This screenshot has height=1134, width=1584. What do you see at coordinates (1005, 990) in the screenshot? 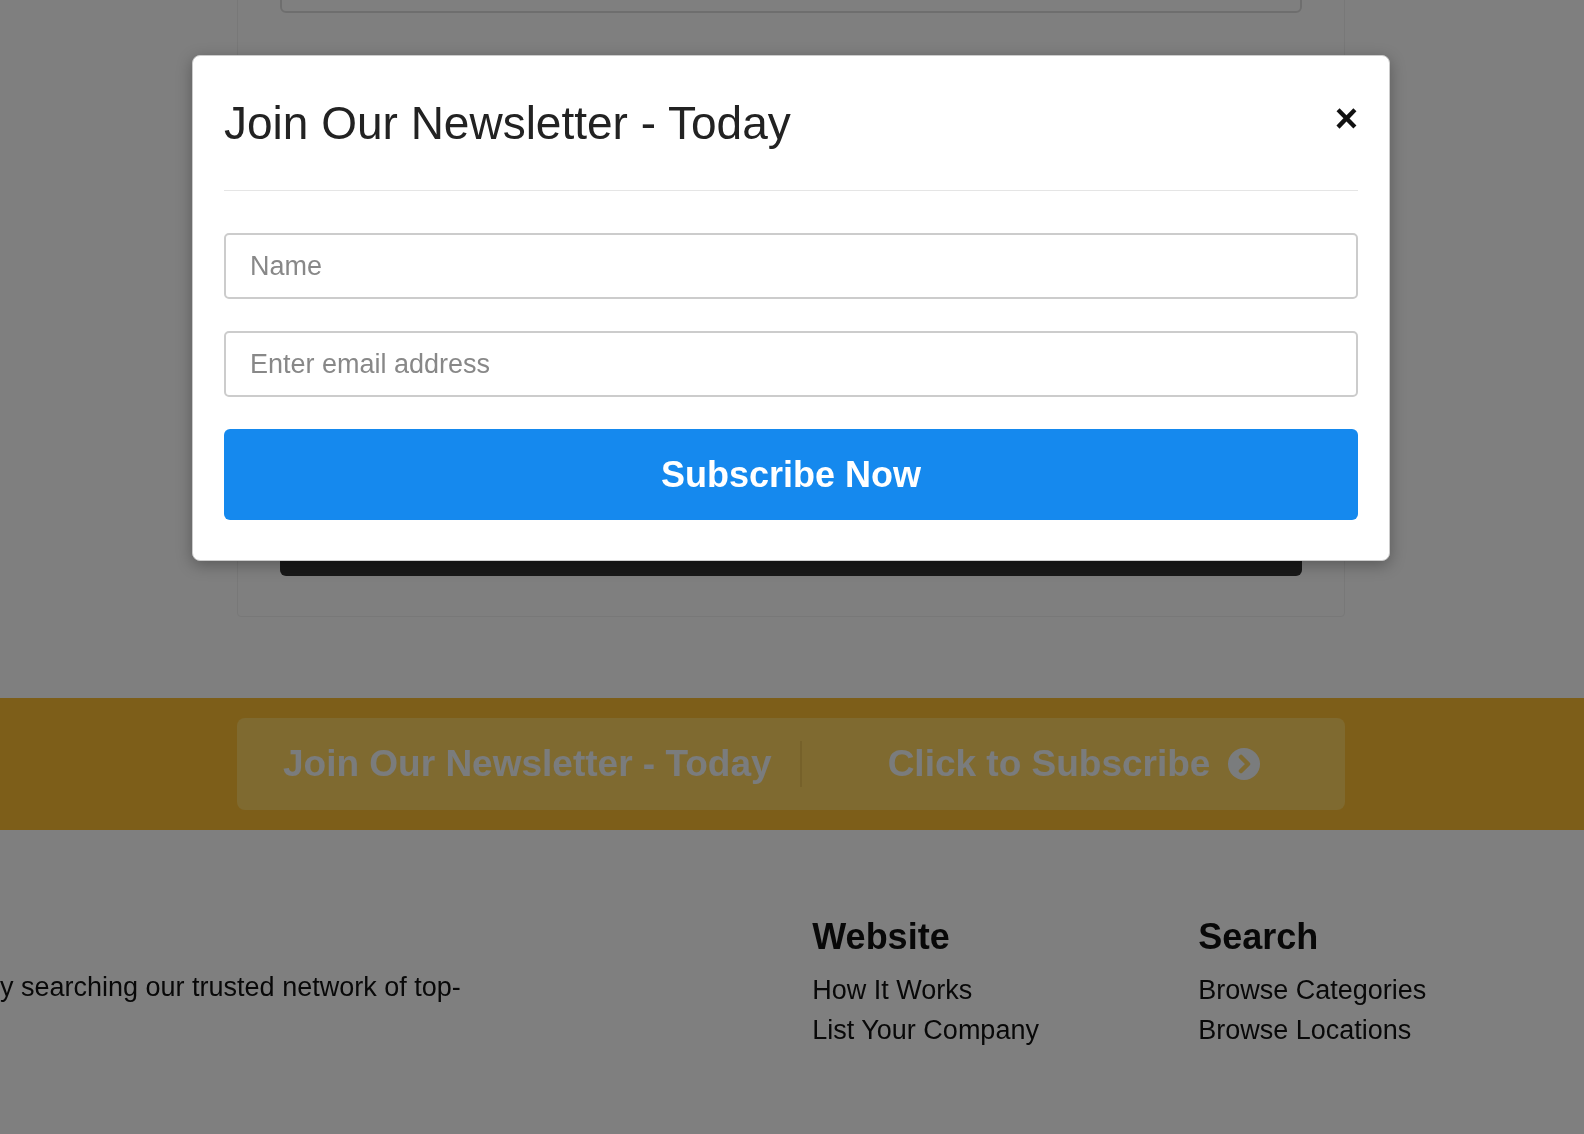
I see `footer-link: How It Works` at bounding box center [1005, 990].